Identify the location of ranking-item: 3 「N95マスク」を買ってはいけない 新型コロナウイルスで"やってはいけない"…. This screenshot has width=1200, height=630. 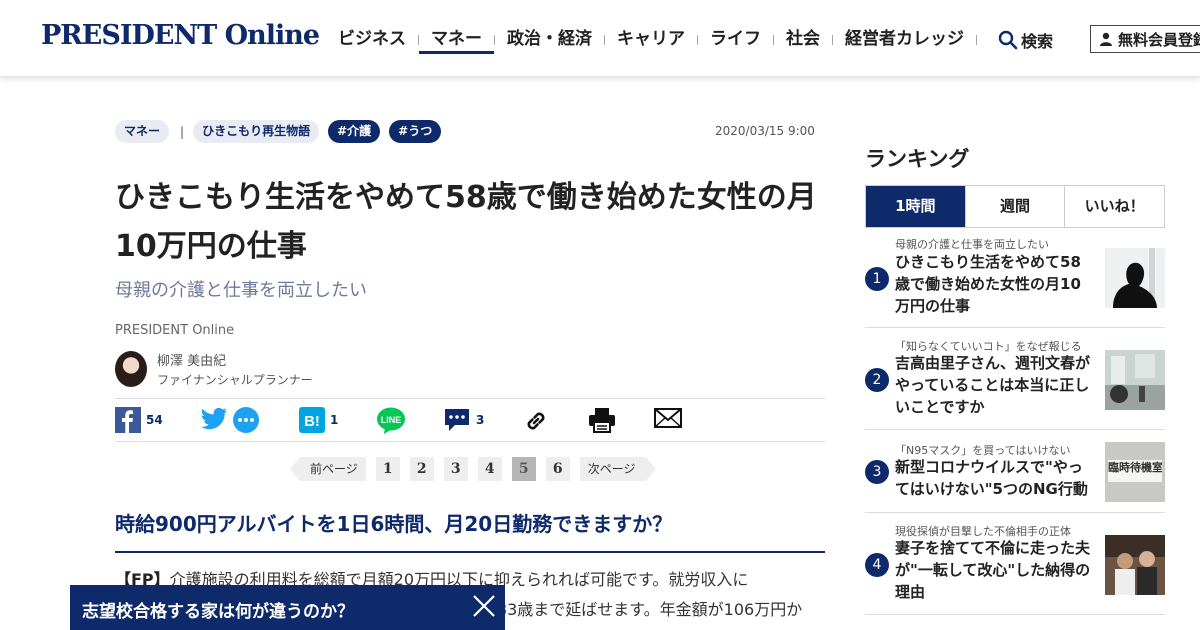
(1015, 471).